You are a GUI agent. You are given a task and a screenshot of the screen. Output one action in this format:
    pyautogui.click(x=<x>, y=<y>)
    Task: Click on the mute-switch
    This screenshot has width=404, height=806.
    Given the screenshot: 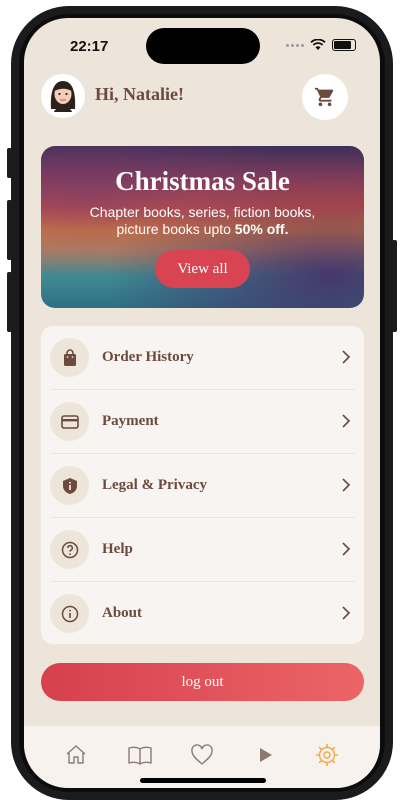 What is the action you would take?
    pyautogui.click(x=9, y=163)
    